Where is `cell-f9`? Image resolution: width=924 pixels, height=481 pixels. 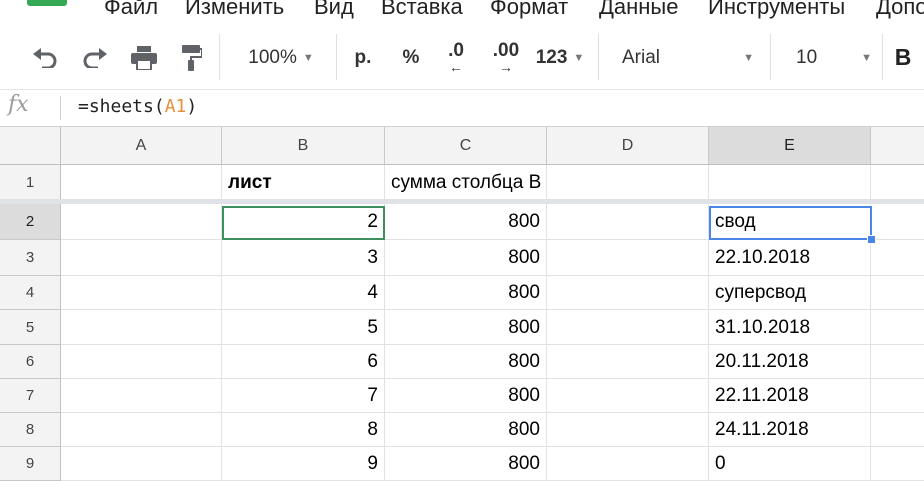 cell-f9 is located at coordinates (897, 464).